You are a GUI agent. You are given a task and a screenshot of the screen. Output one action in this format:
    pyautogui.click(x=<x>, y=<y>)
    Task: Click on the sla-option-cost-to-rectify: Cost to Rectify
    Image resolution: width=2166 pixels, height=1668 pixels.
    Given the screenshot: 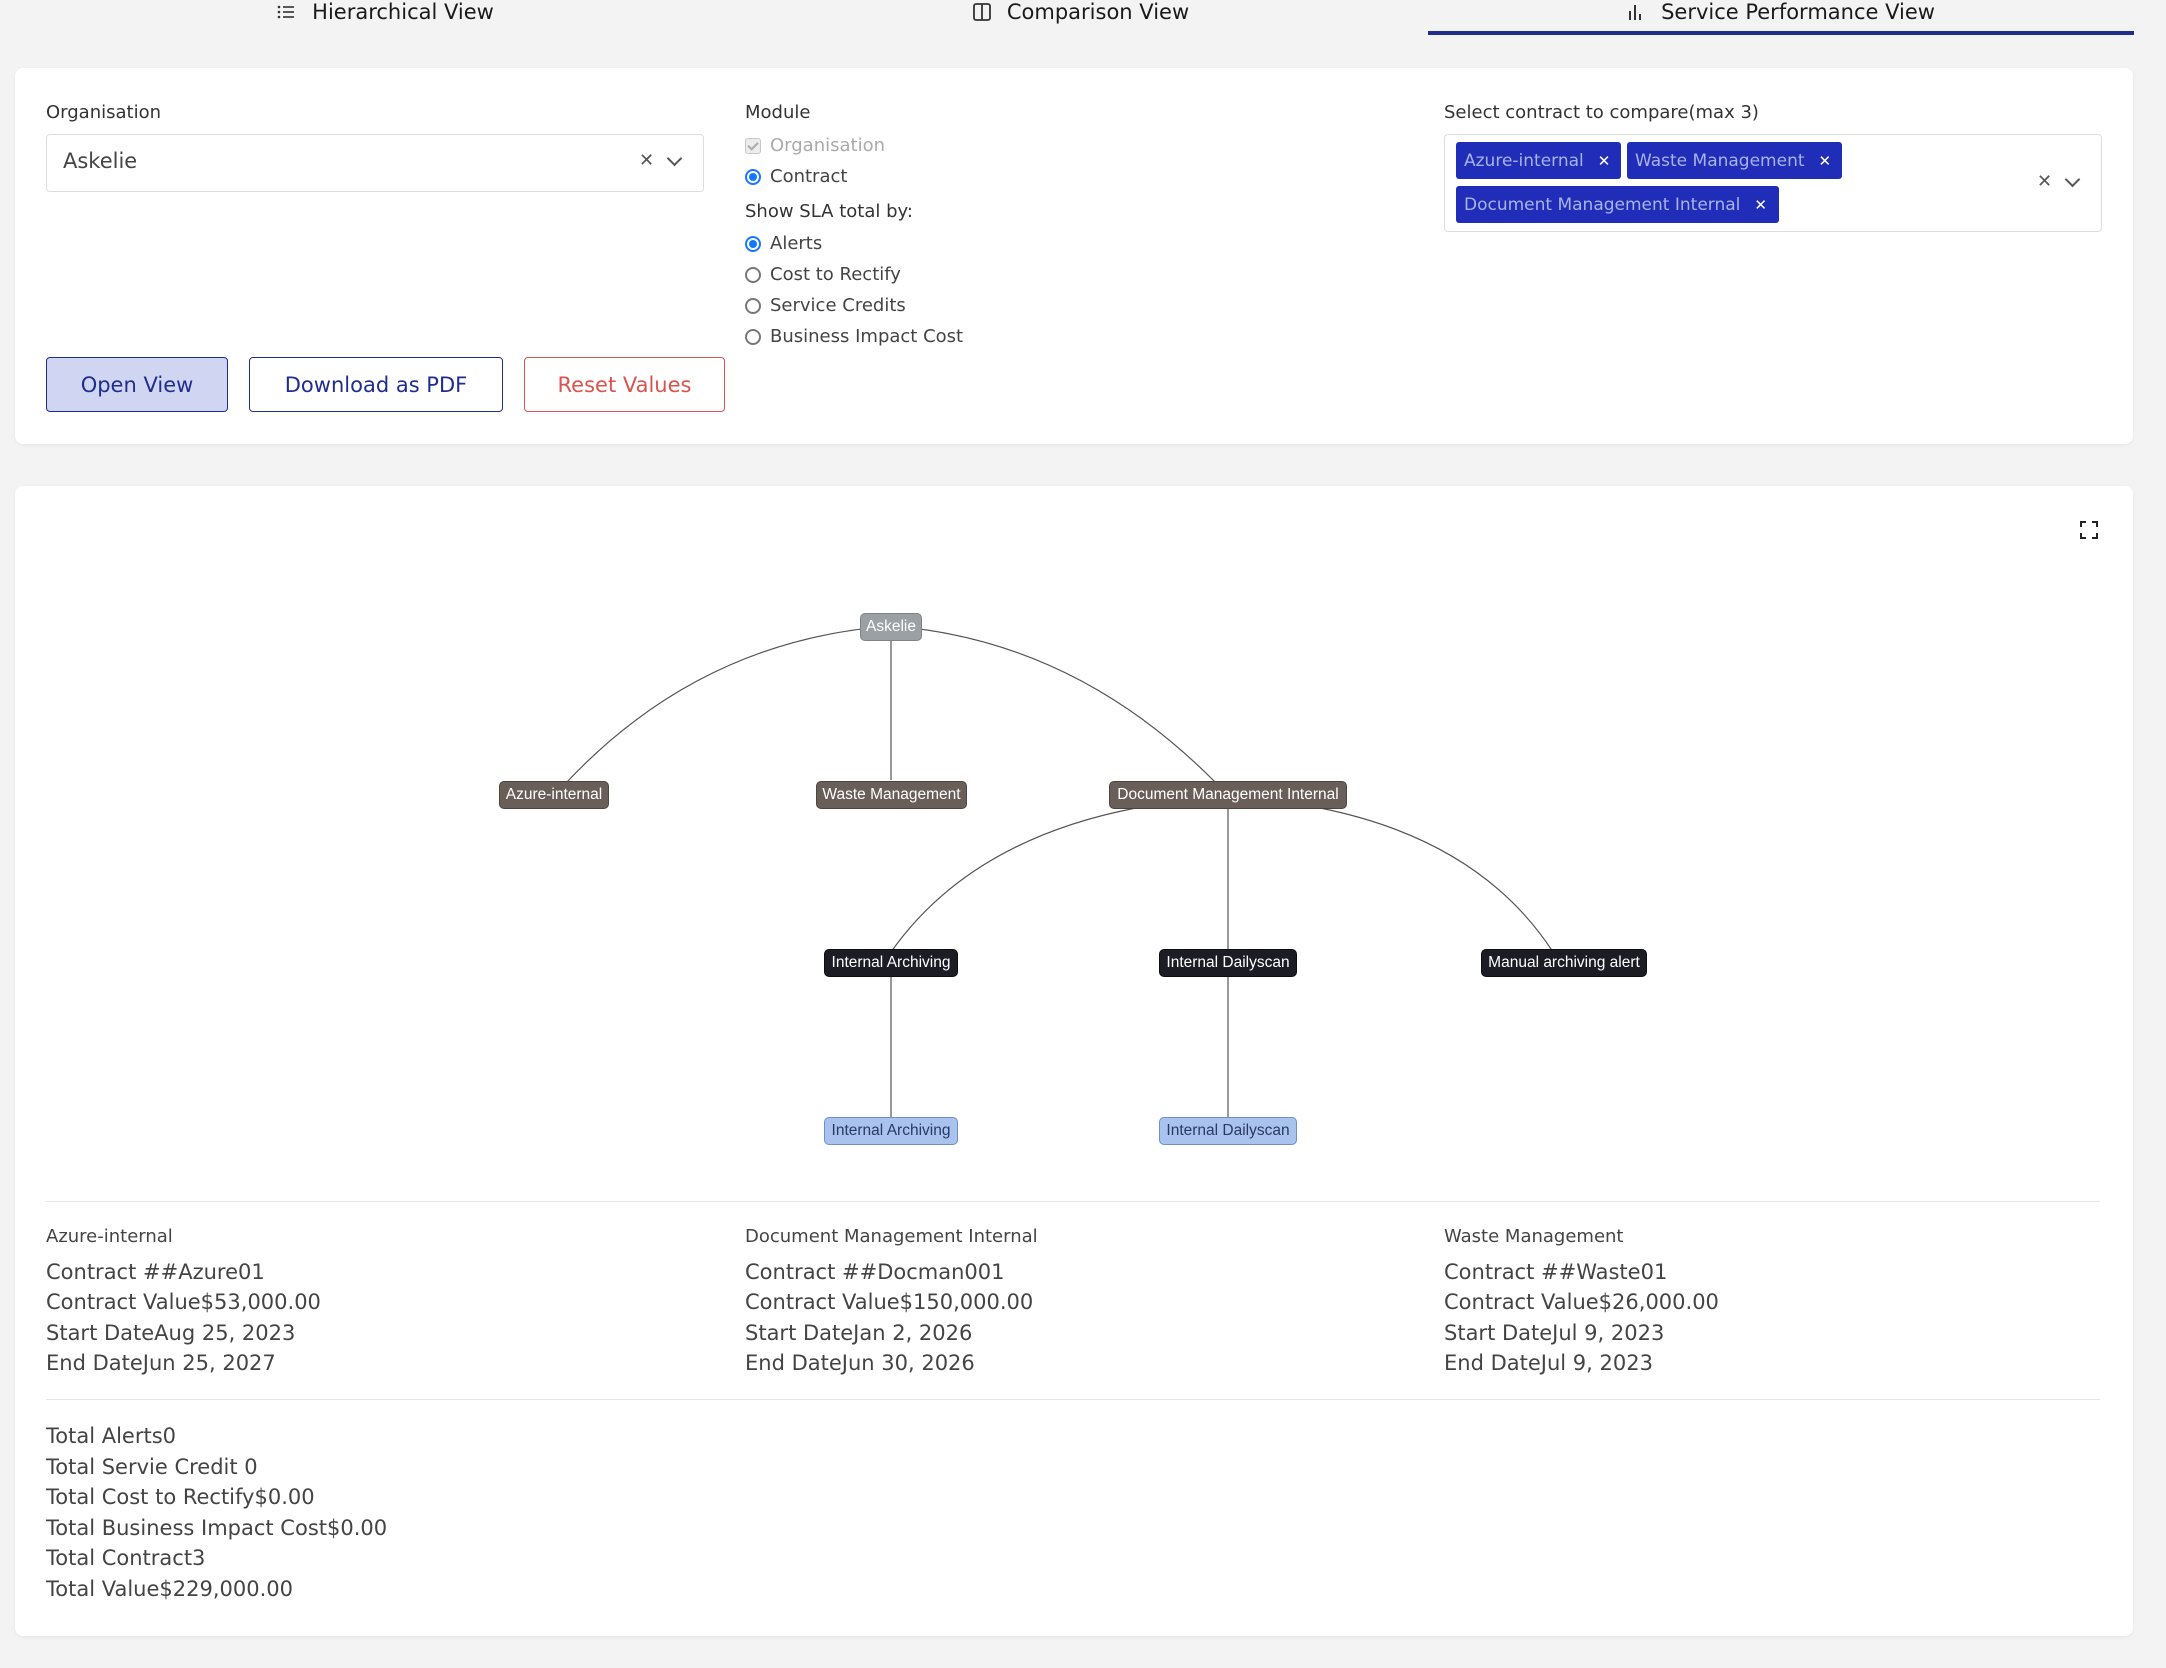 What is the action you would take?
    pyautogui.click(x=823, y=274)
    